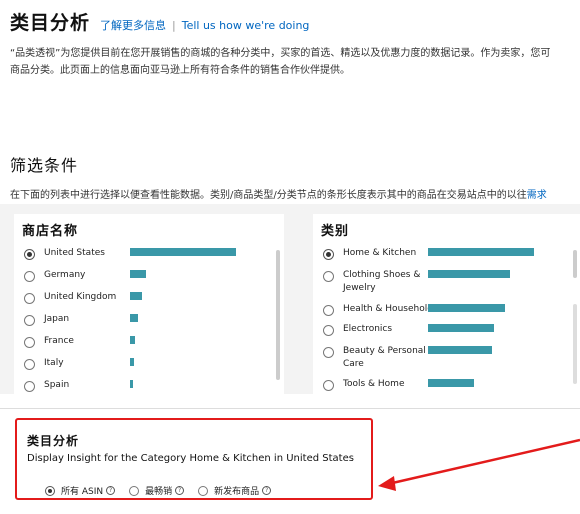 The height and width of the screenshot is (514, 580). I want to click on store-option: Italy, so click(44, 363).